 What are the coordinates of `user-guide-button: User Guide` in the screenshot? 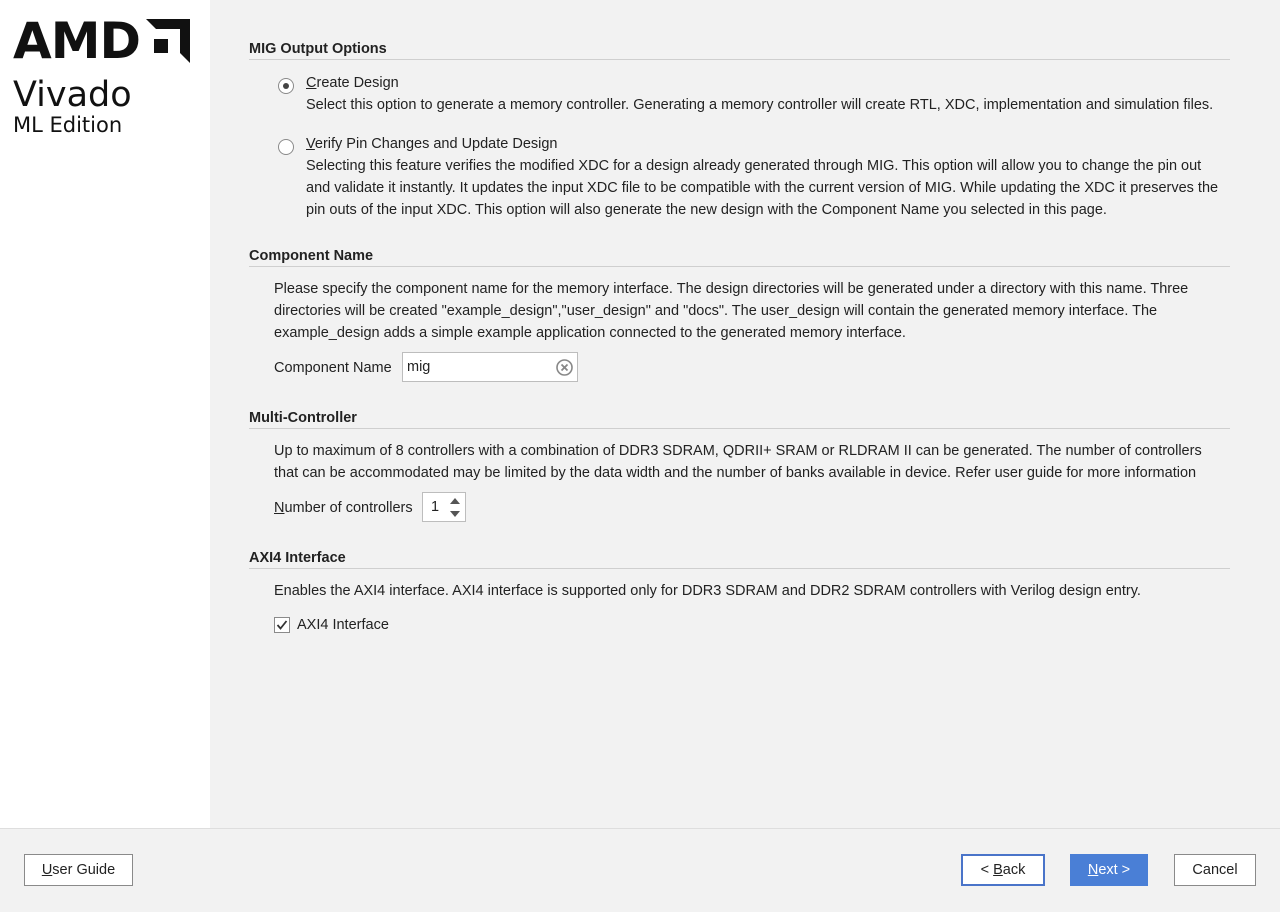 It's located at (78, 870).